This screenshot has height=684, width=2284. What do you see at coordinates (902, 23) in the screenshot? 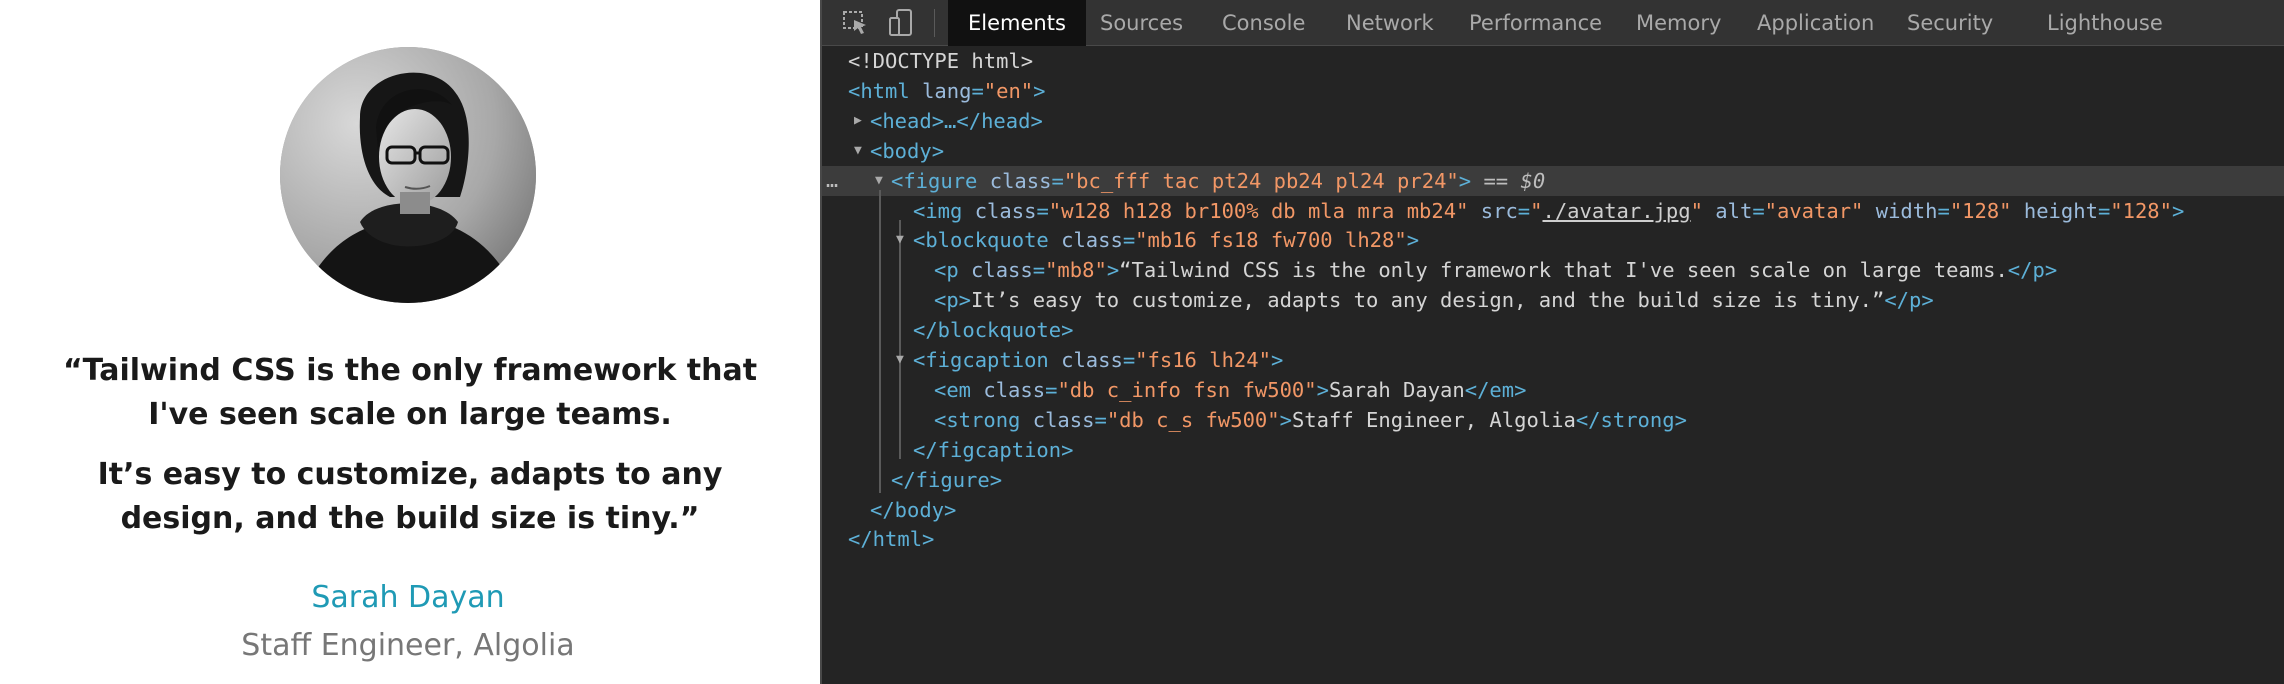
I see `device-toolbar-icon` at bounding box center [902, 23].